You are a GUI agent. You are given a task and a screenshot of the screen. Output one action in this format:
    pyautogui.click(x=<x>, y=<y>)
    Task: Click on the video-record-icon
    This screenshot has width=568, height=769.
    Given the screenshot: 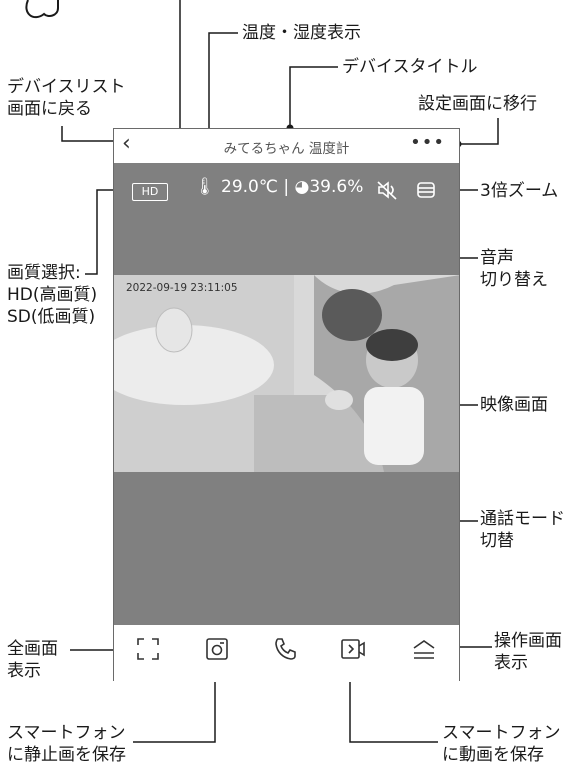 What is the action you would take?
    pyautogui.click(x=353, y=649)
    